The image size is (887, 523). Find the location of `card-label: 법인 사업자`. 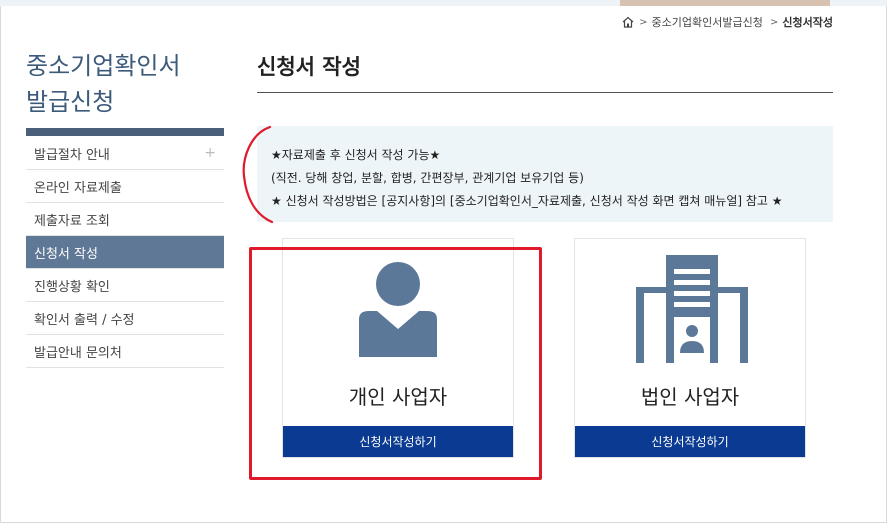

card-label: 법인 사업자 is located at coordinates (690, 397).